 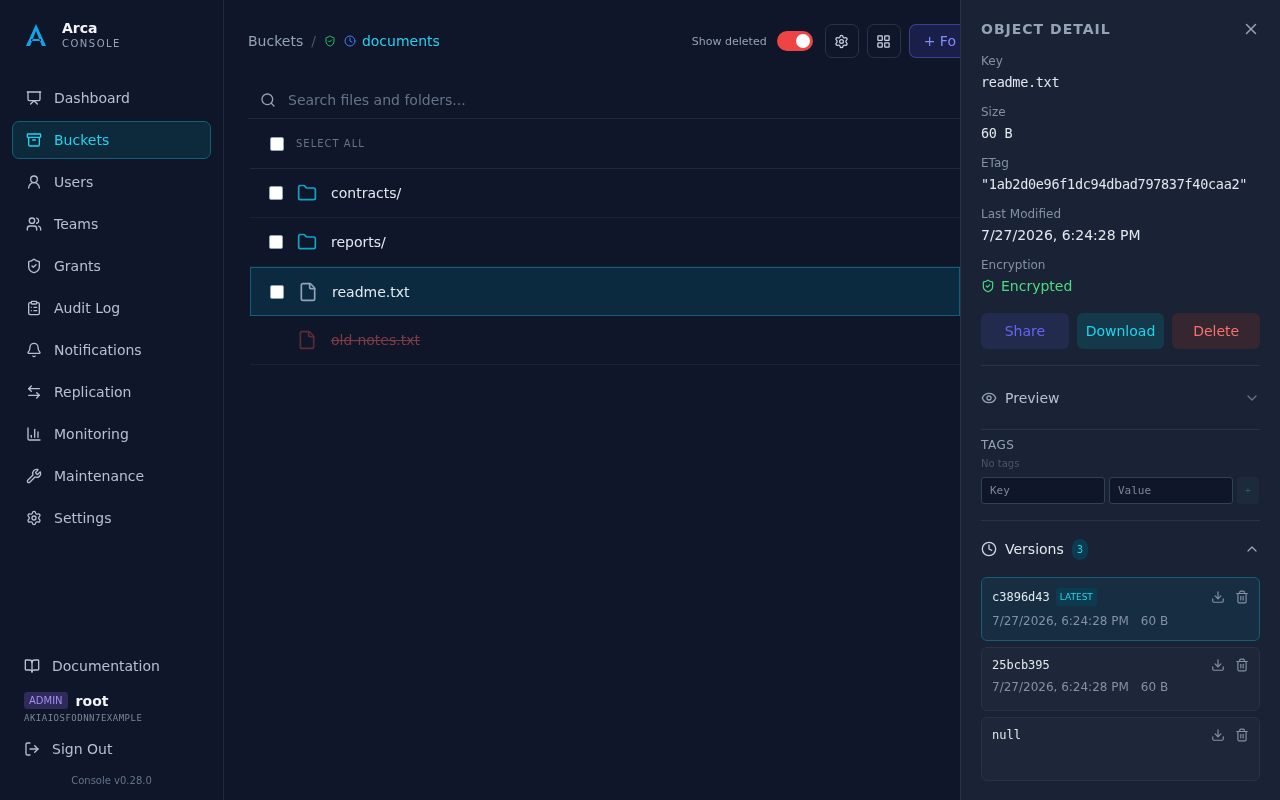 I want to click on tag-value-field: Value, so click(x=1171, y=490).